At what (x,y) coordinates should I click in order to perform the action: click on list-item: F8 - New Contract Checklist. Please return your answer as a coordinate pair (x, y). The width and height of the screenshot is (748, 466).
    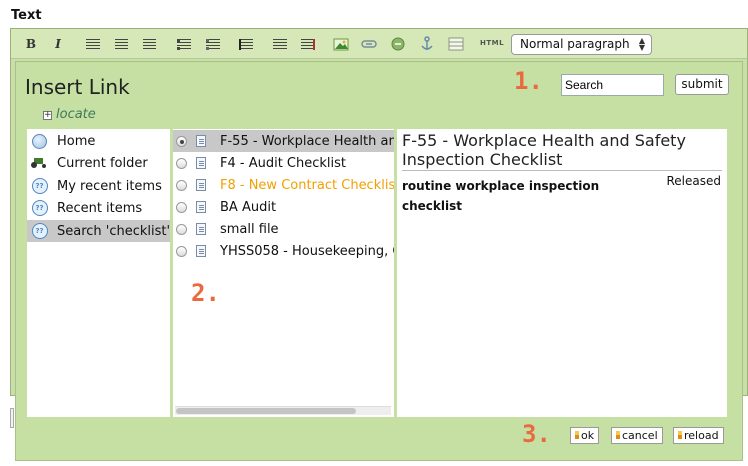
    Looking at the image, I should click on (283, 185).